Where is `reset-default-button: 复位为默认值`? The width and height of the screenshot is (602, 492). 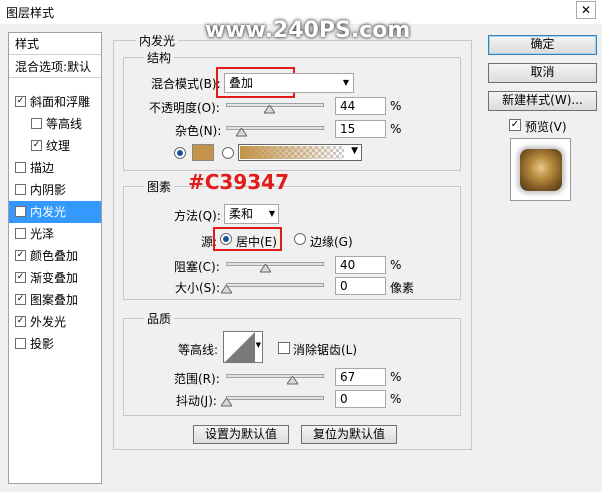
reset-default-button: 复位为默认值 is located at coordinates (349, 434).